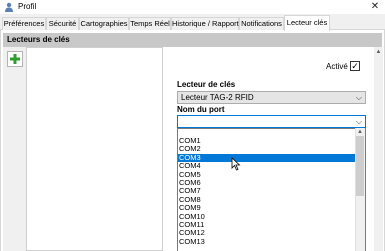 The height and width of the screenshot is (251, 385). What do you see at coordinates (360, 166) in the screenshot?
I see `dropdown-scroll-thumb` at bounding box center [360, 166].